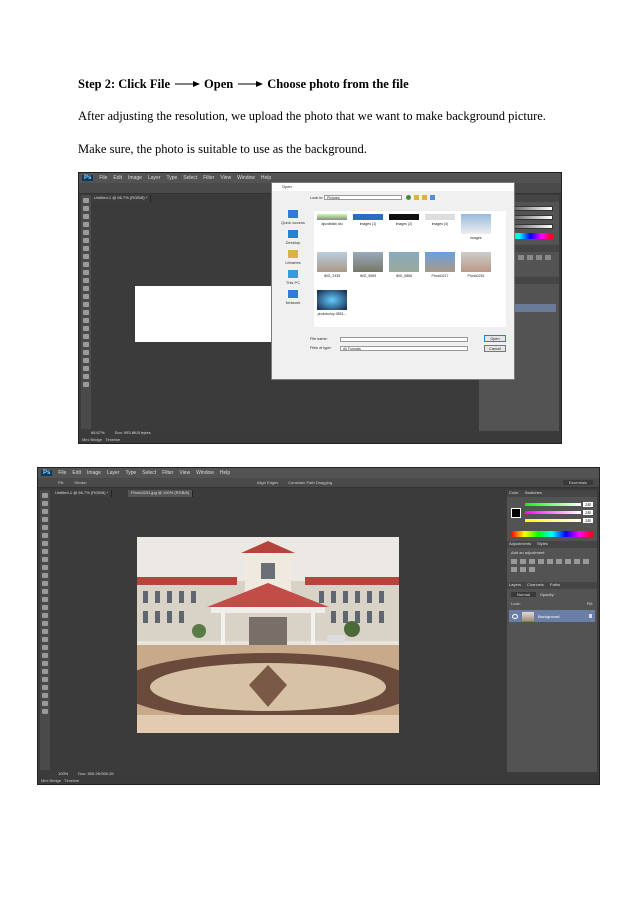 The image size is (638, 903). I want to click on lock-icon, so click(590, 616).